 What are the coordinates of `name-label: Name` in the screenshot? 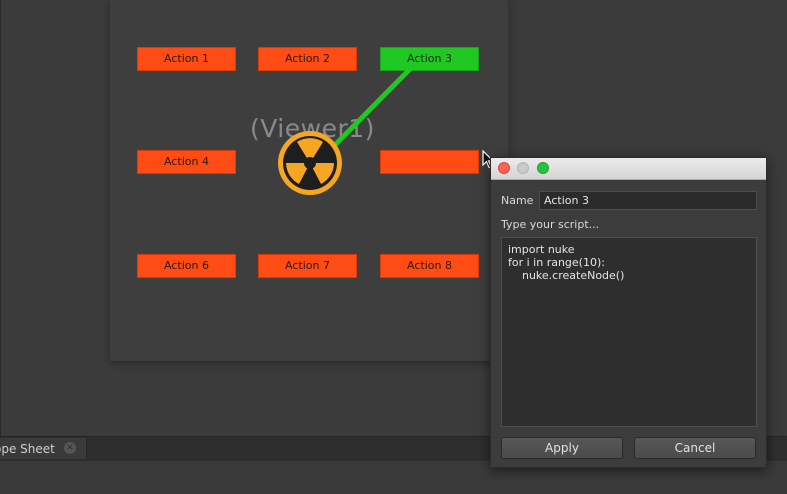 It's located at (517, 200).